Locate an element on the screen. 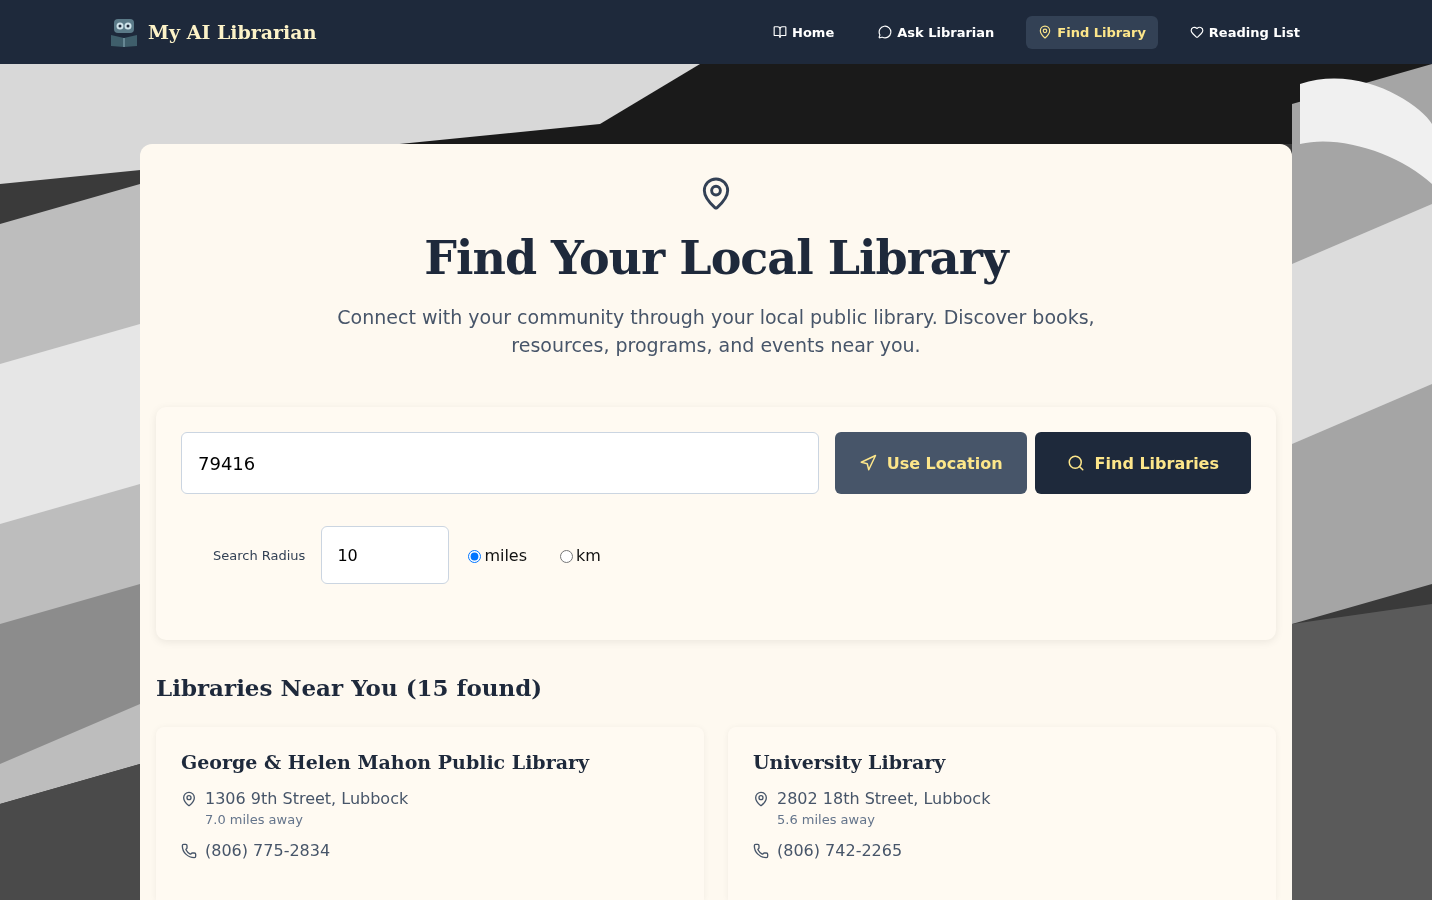  page-subtitle: Connect with your community through your local public library. Discover books, resources, programs, and events near you. is located at coordinates (716, 331).